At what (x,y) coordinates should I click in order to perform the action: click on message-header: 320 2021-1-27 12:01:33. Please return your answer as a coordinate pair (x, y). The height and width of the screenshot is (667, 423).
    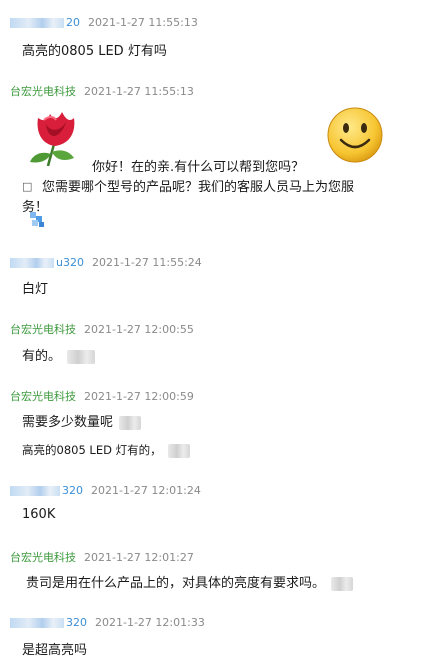
    Looking at the image, I should click on (107, 622).